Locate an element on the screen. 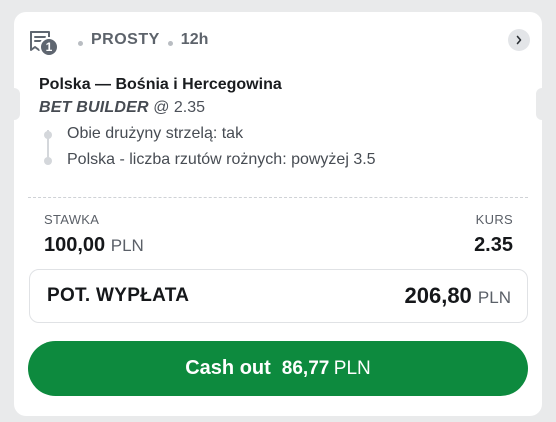 This screenshot has height=422, width=556. stake-currency: PLN is located at coordinates (127, 245).